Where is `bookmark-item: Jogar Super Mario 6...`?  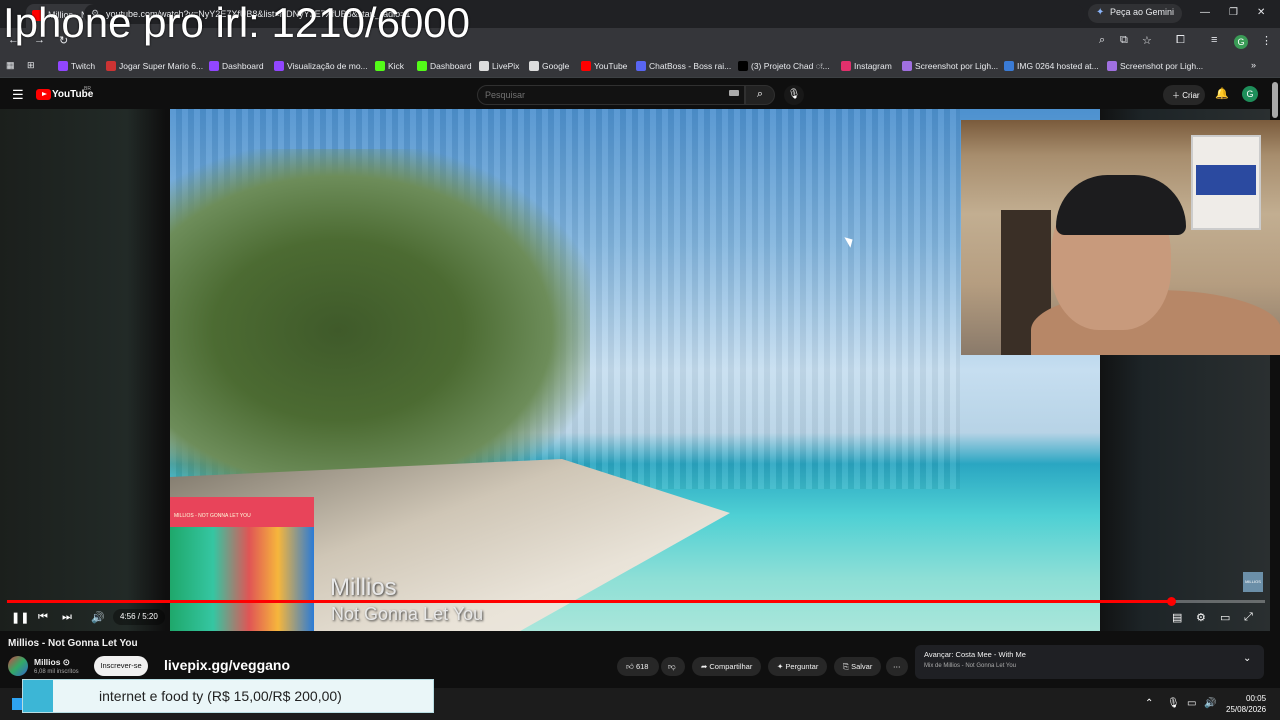
bookmark-item: Jogar Super Mario 6... is located at coordinates (154, 66).